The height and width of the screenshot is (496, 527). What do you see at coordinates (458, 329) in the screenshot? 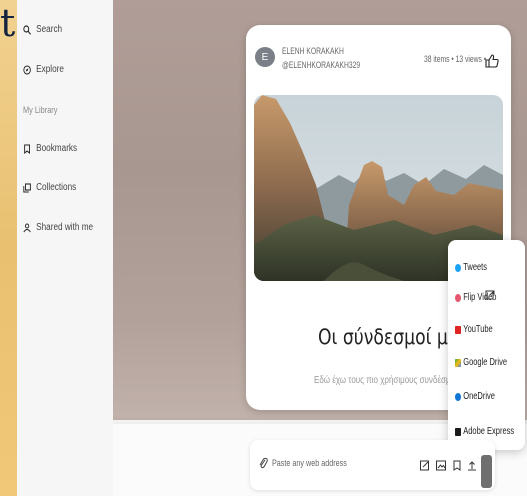
I see `youtube-icon` at bounding box center [458, 329].